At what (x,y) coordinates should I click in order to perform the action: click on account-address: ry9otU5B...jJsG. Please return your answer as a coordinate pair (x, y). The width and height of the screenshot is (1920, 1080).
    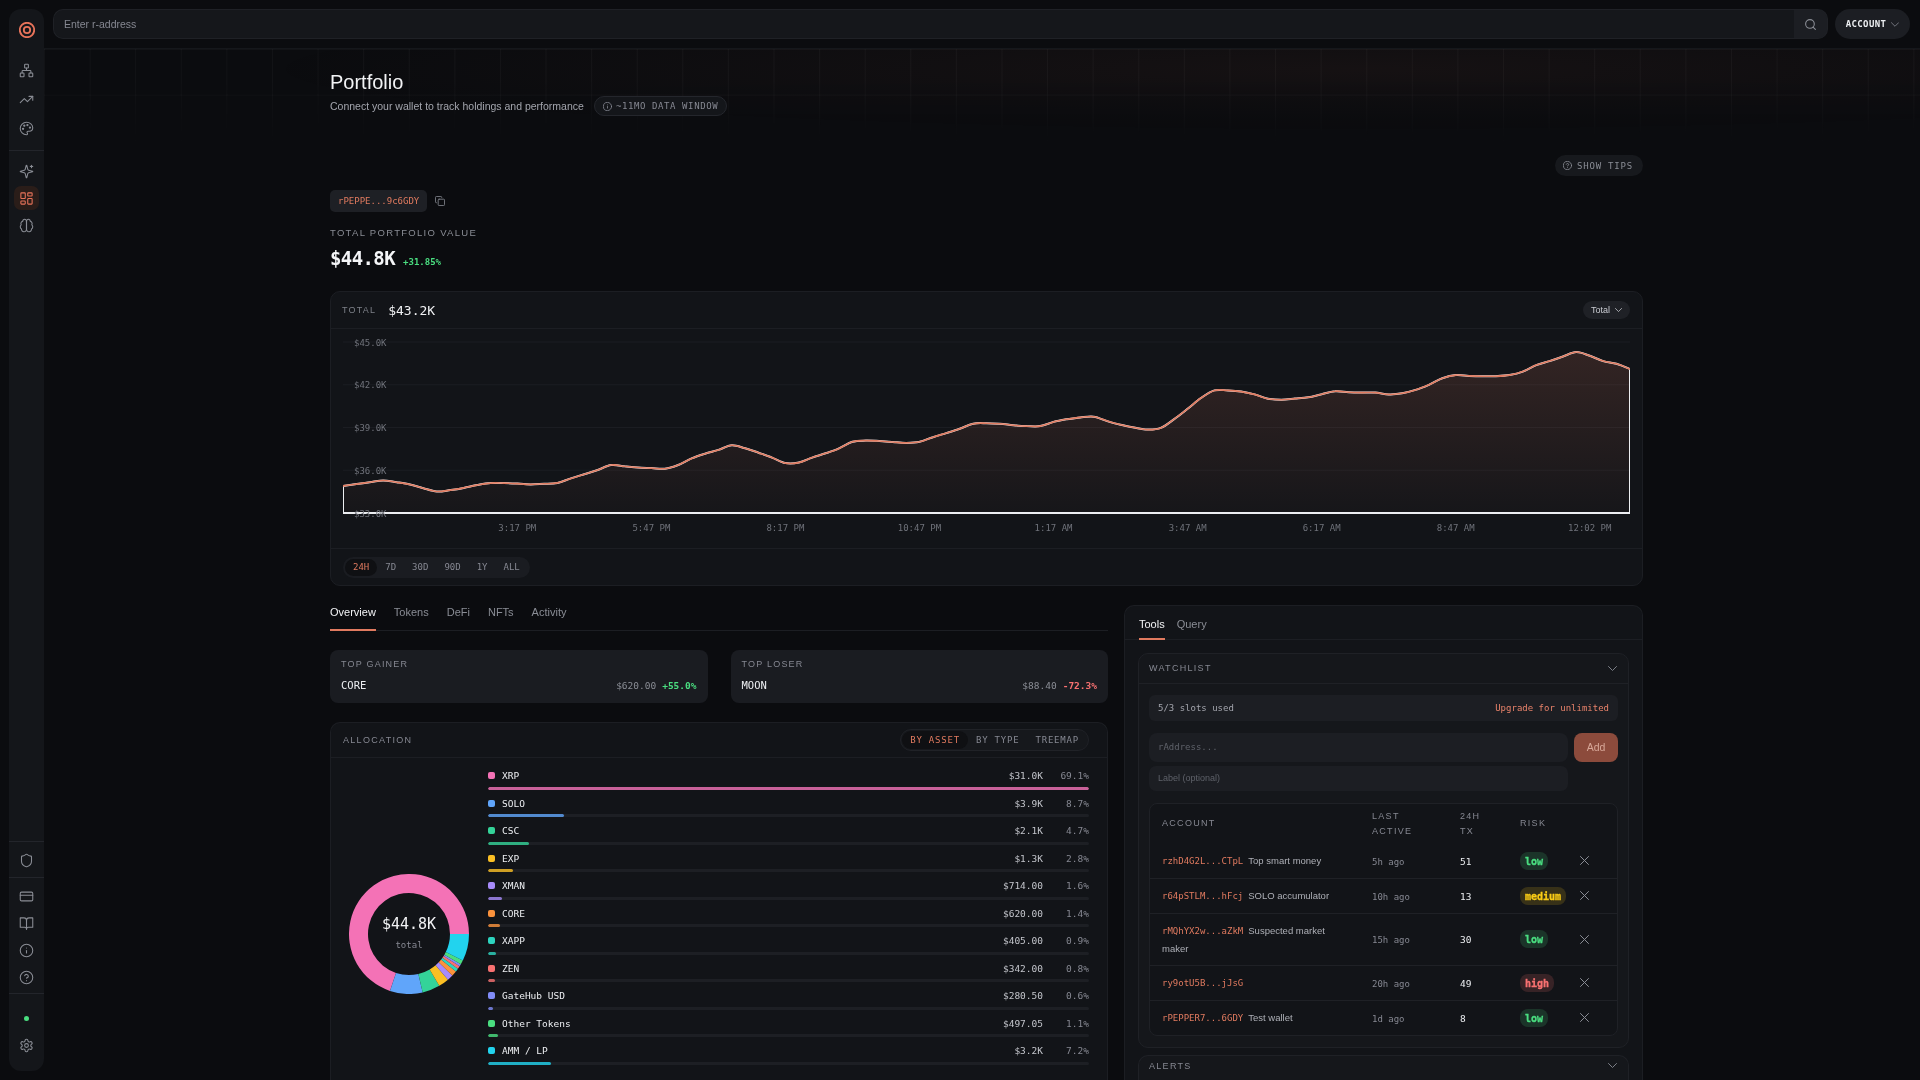
    Looking at the image, I should click on (1203, 982).